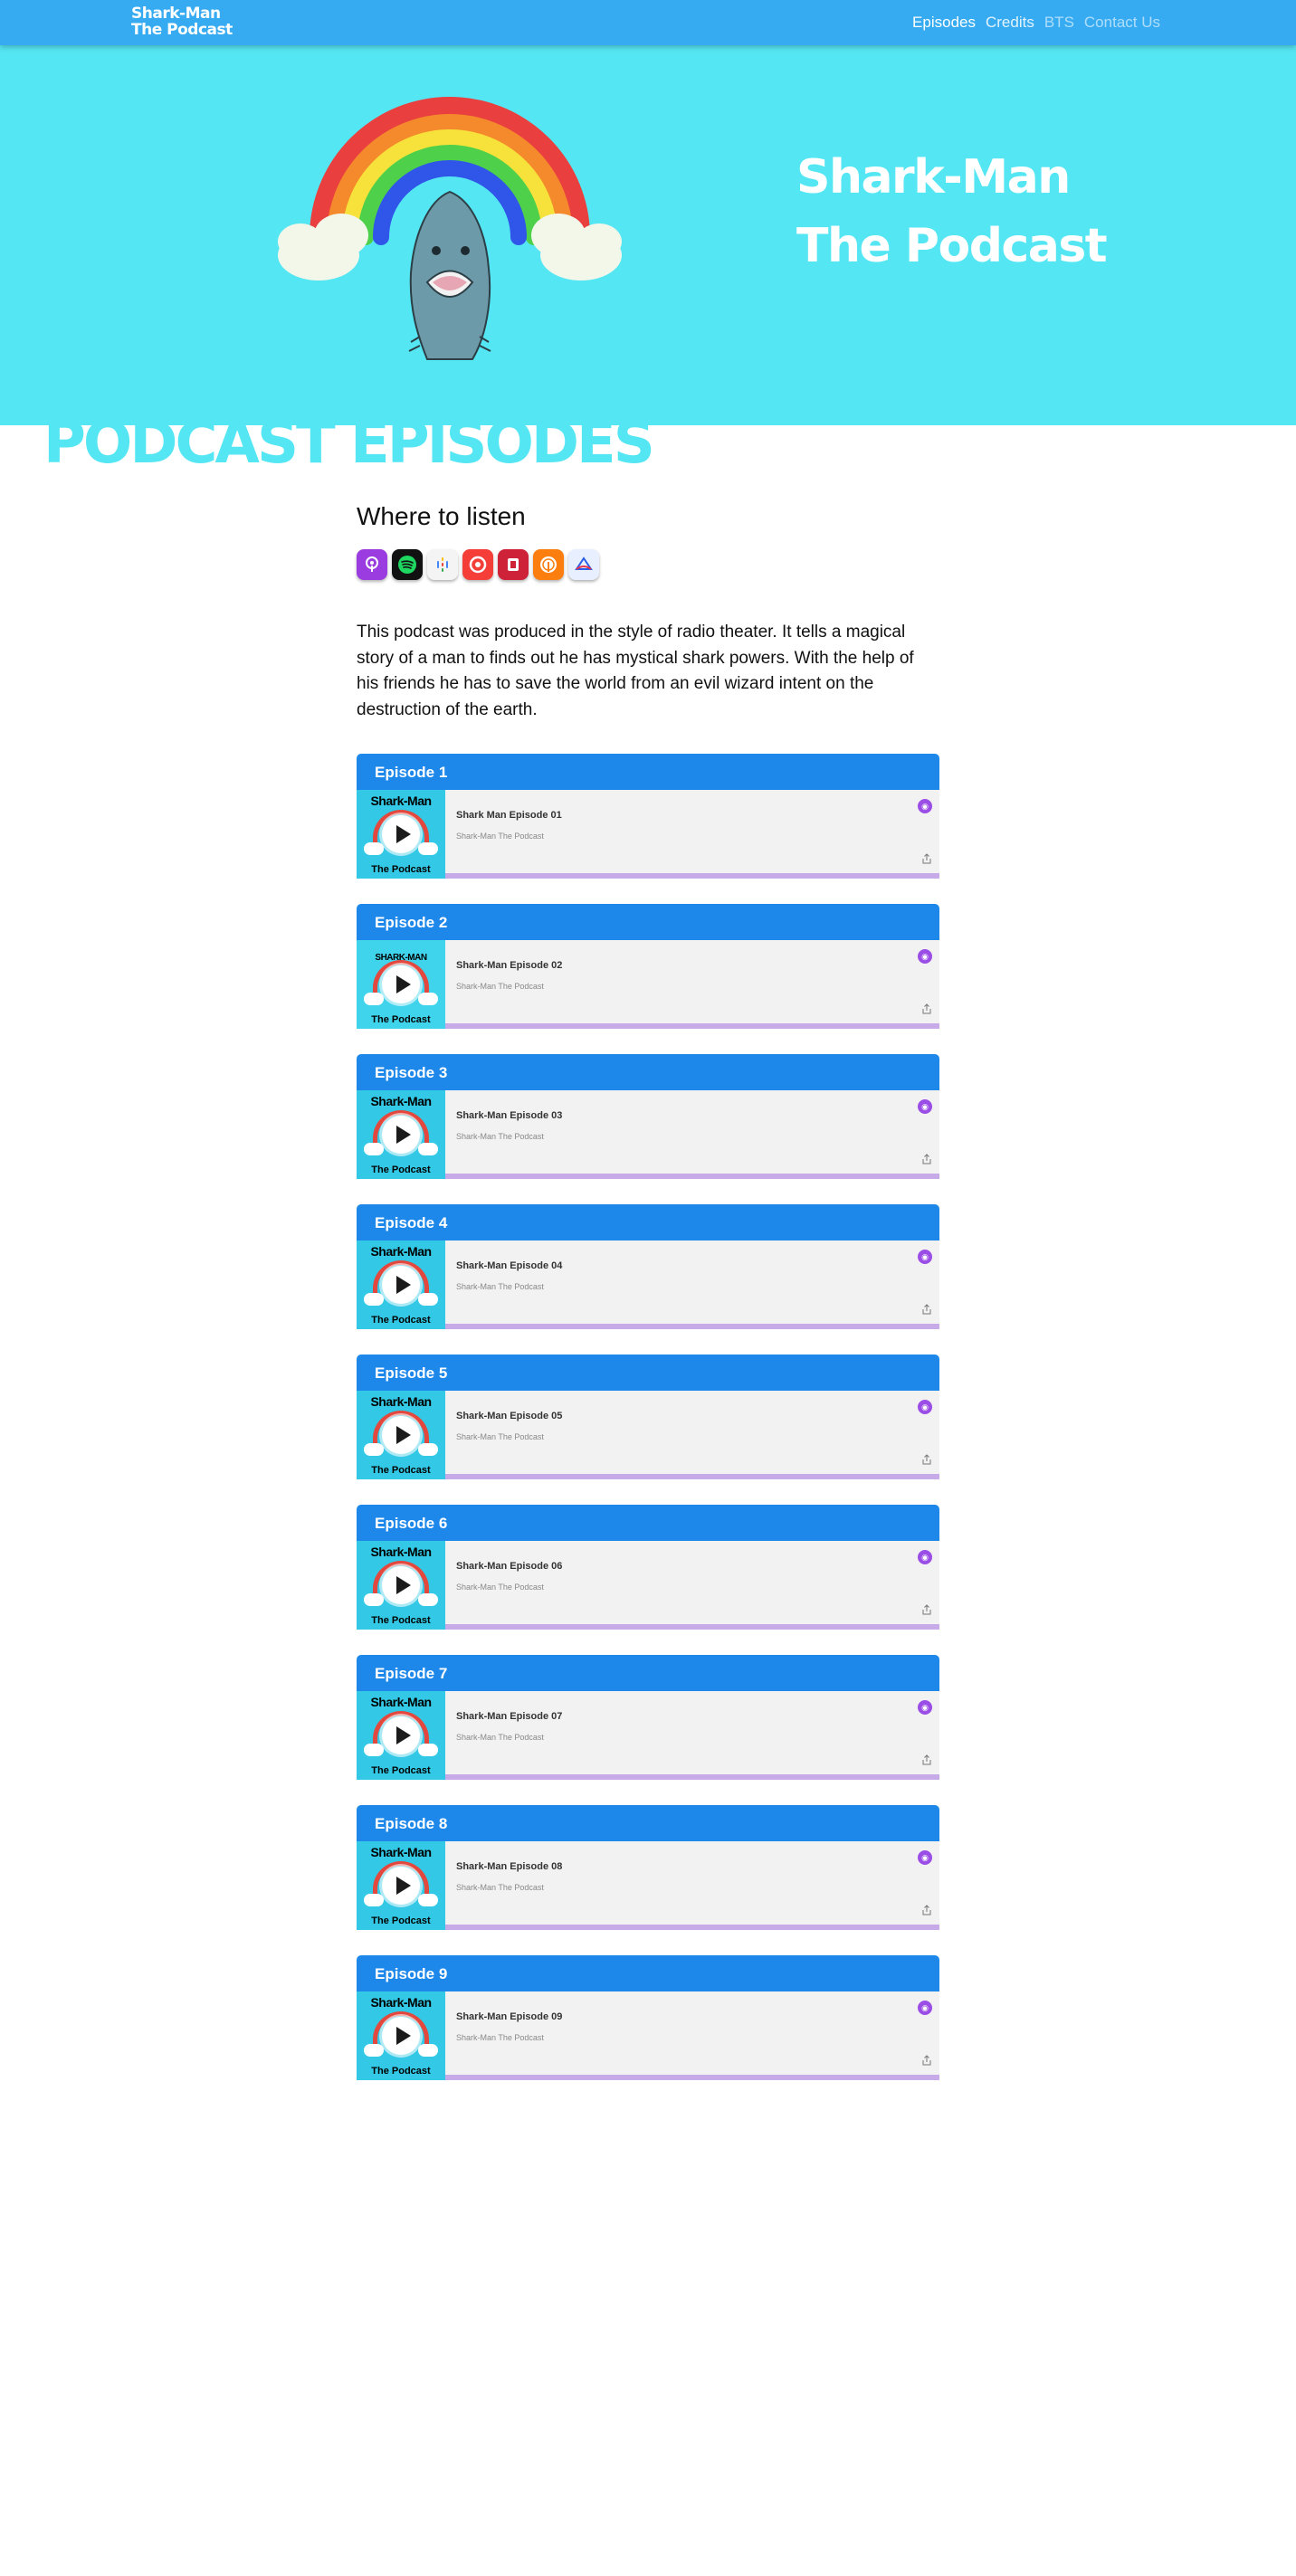  I want to click on castbox-icon, so click(584, 565).